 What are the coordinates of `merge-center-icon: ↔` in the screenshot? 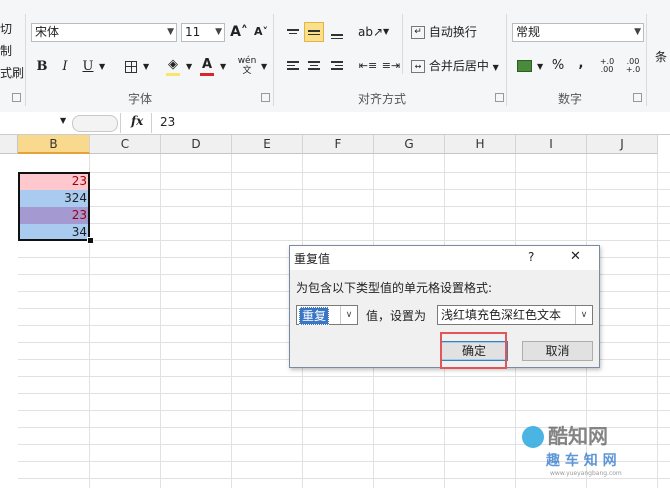 It's located at (418, 66).